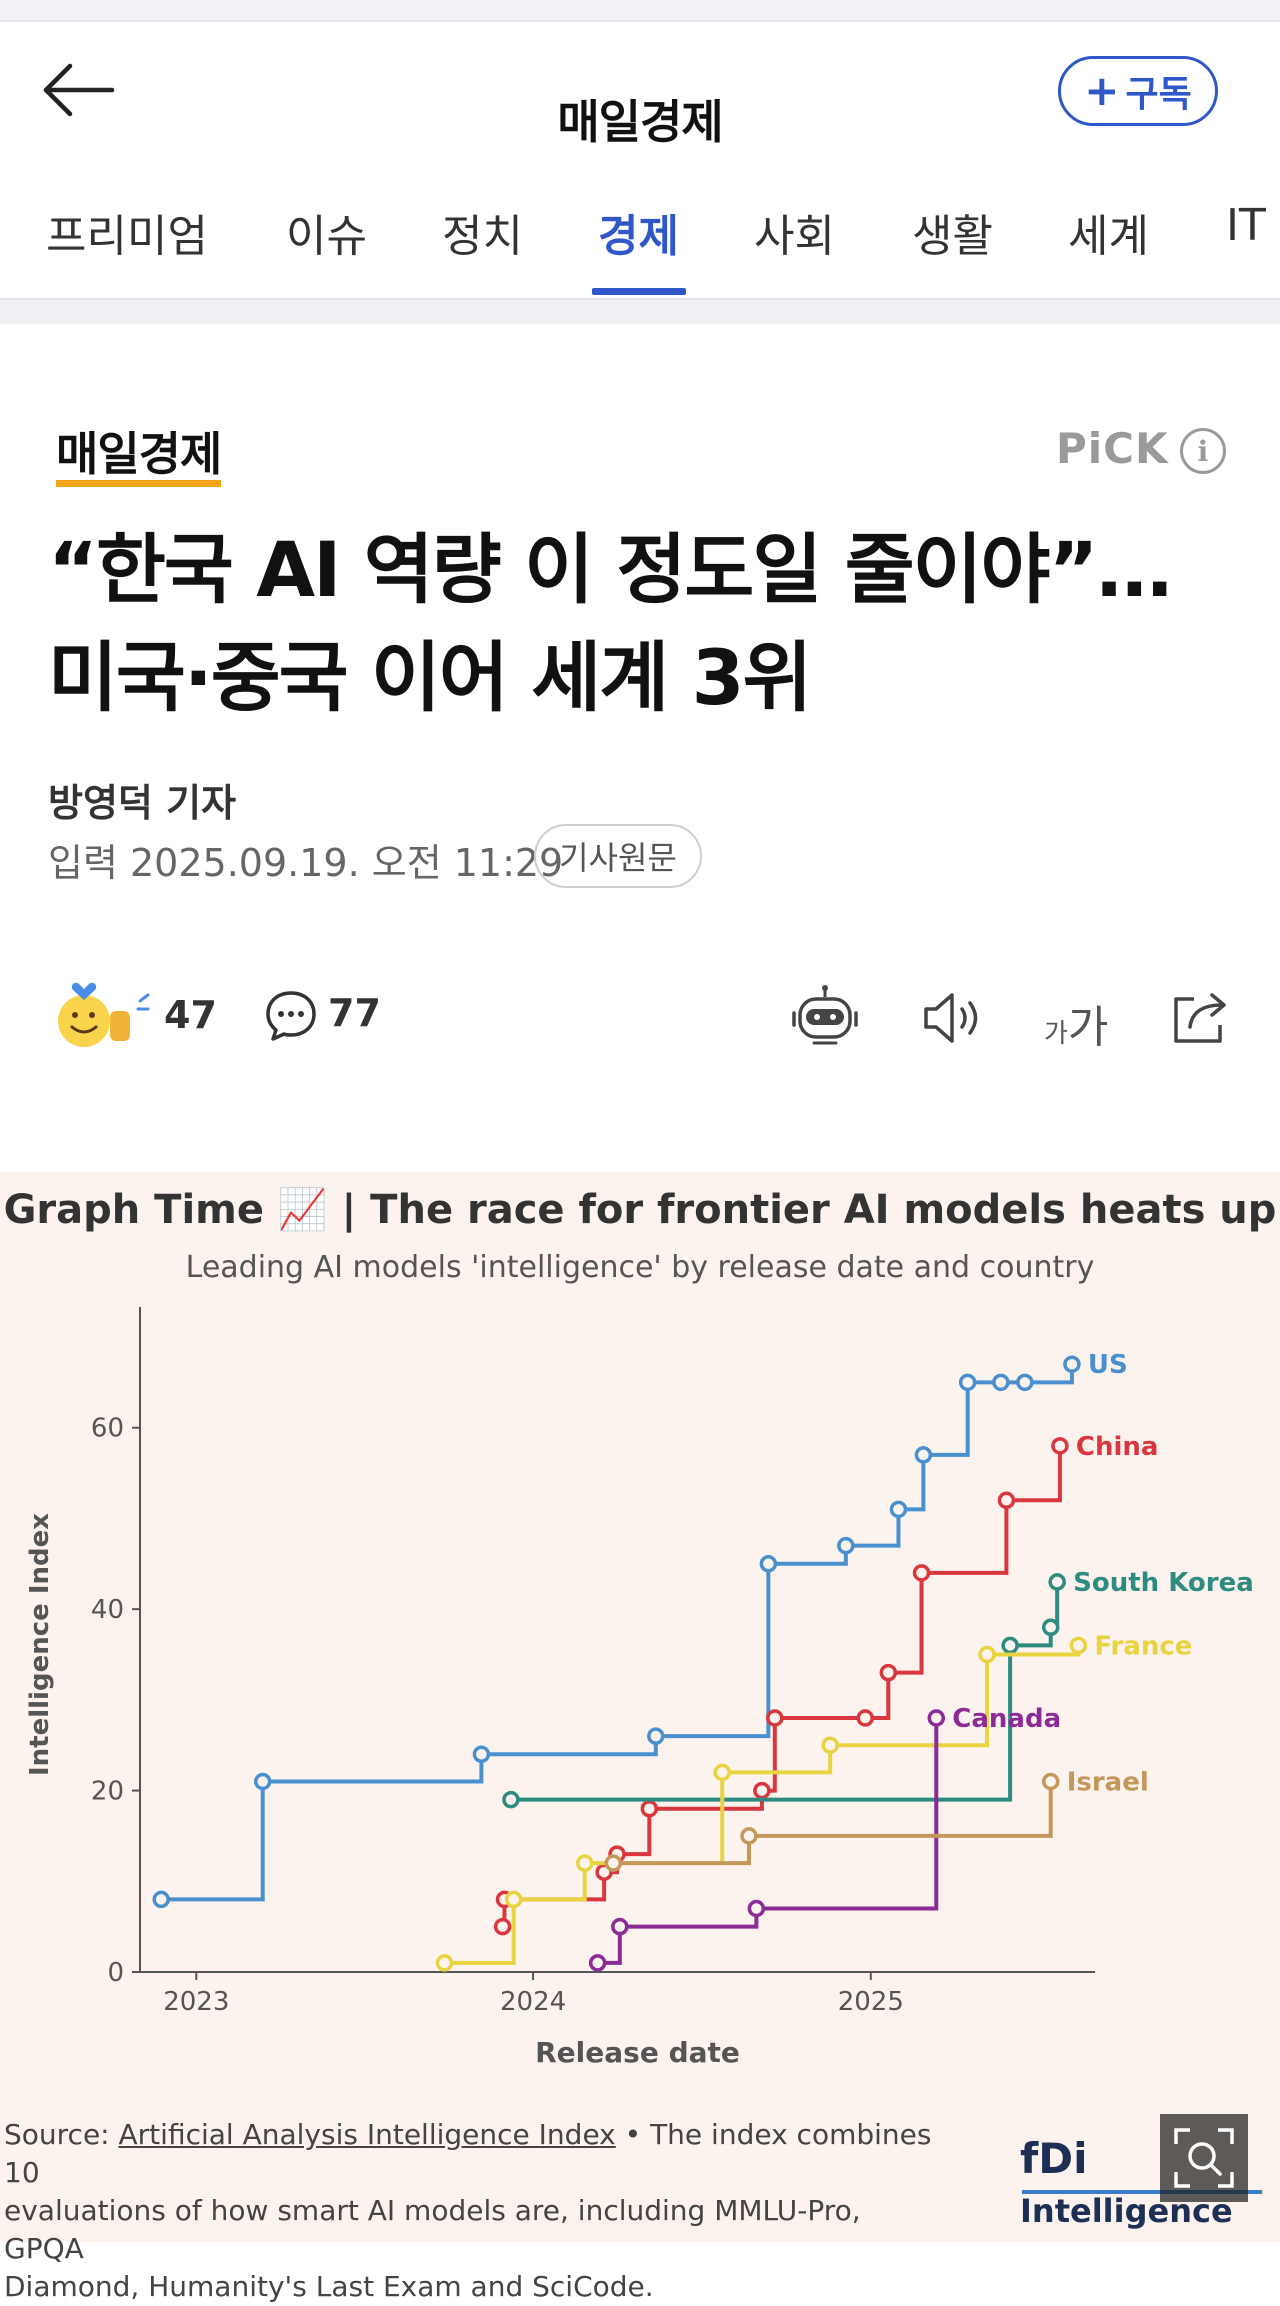 This screenshot has width=1280, height=2306. What do you see at coordinates (1163, 1583) in the screenshot?
I see `series-label: South Korea` at bounding box center [1163, 1583].